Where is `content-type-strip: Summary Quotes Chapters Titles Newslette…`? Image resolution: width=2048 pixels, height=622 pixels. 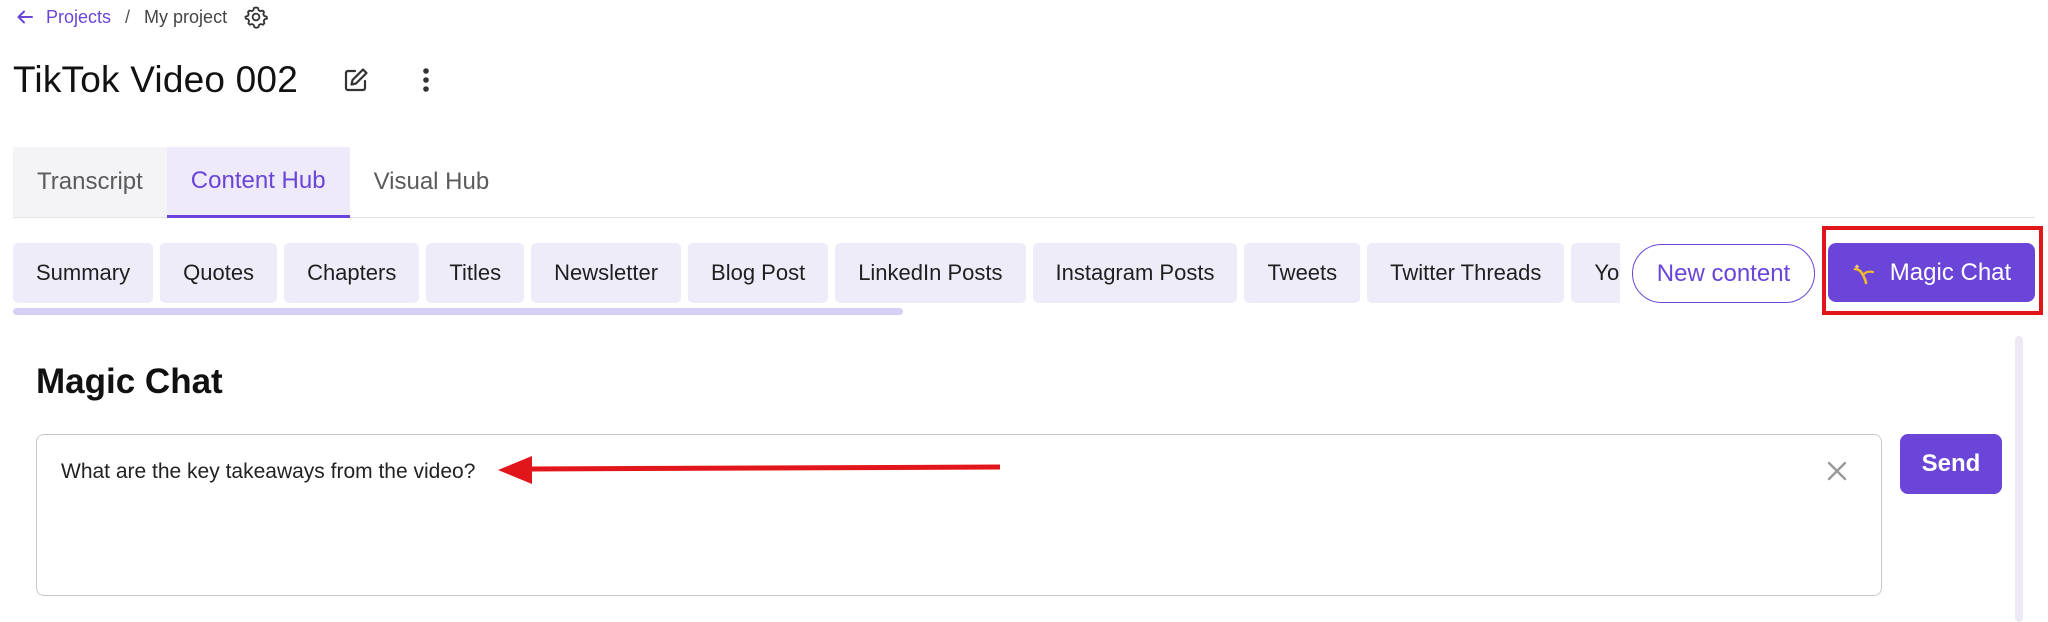 content-type-strip: Summary Quotes Chapters Titles Newslette… is located at coordinates (816, 279).